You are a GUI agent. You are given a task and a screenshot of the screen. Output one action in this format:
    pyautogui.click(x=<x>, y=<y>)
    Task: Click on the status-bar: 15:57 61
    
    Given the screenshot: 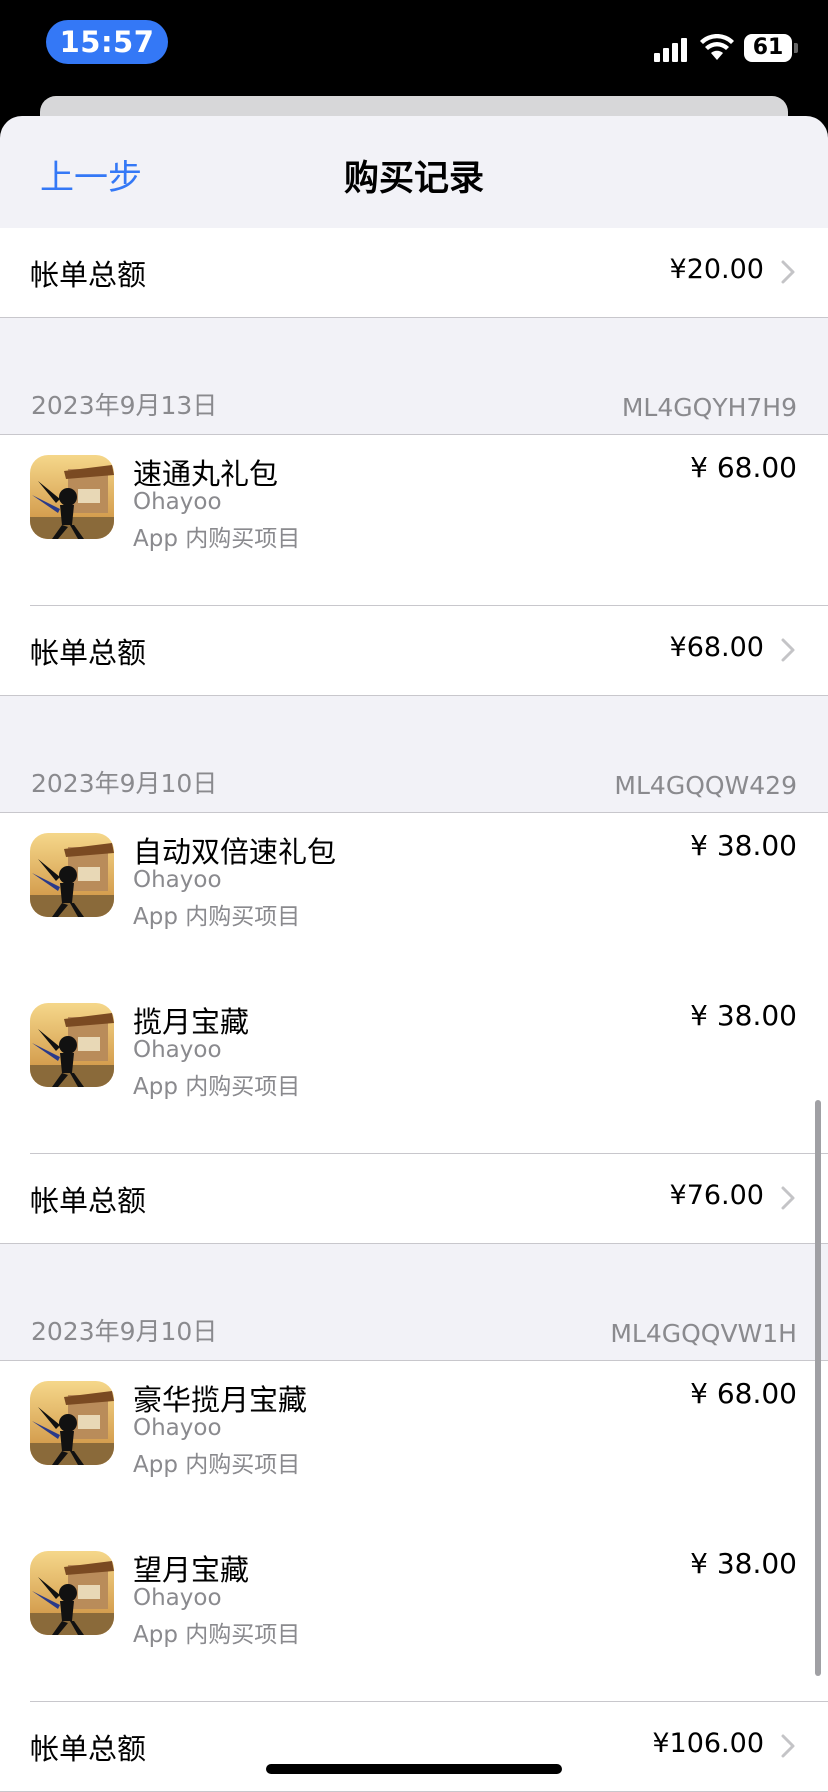 What is the action you would take?
    pyautogui.click(x=414, y=48)
    